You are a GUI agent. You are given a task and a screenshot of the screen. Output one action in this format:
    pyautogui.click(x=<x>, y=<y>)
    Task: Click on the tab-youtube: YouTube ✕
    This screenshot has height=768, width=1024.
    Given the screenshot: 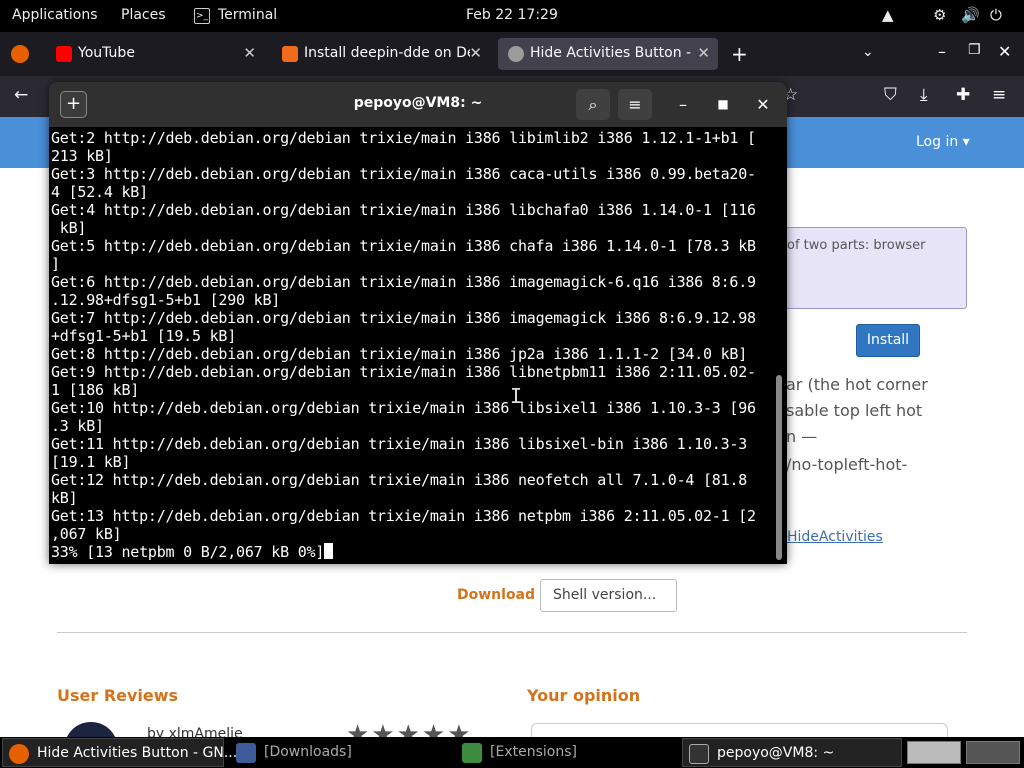 What is the action you would take?
    pyautogui.click(x=155, y=54)
    